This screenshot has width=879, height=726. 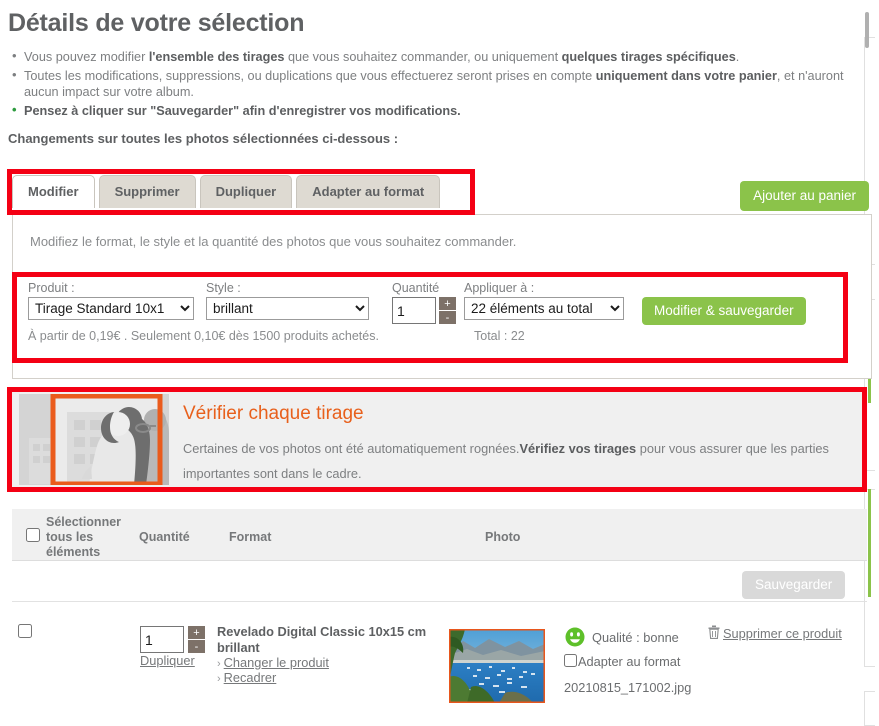 I want to click on row-select-checkbox, so click(x=25, y=631).